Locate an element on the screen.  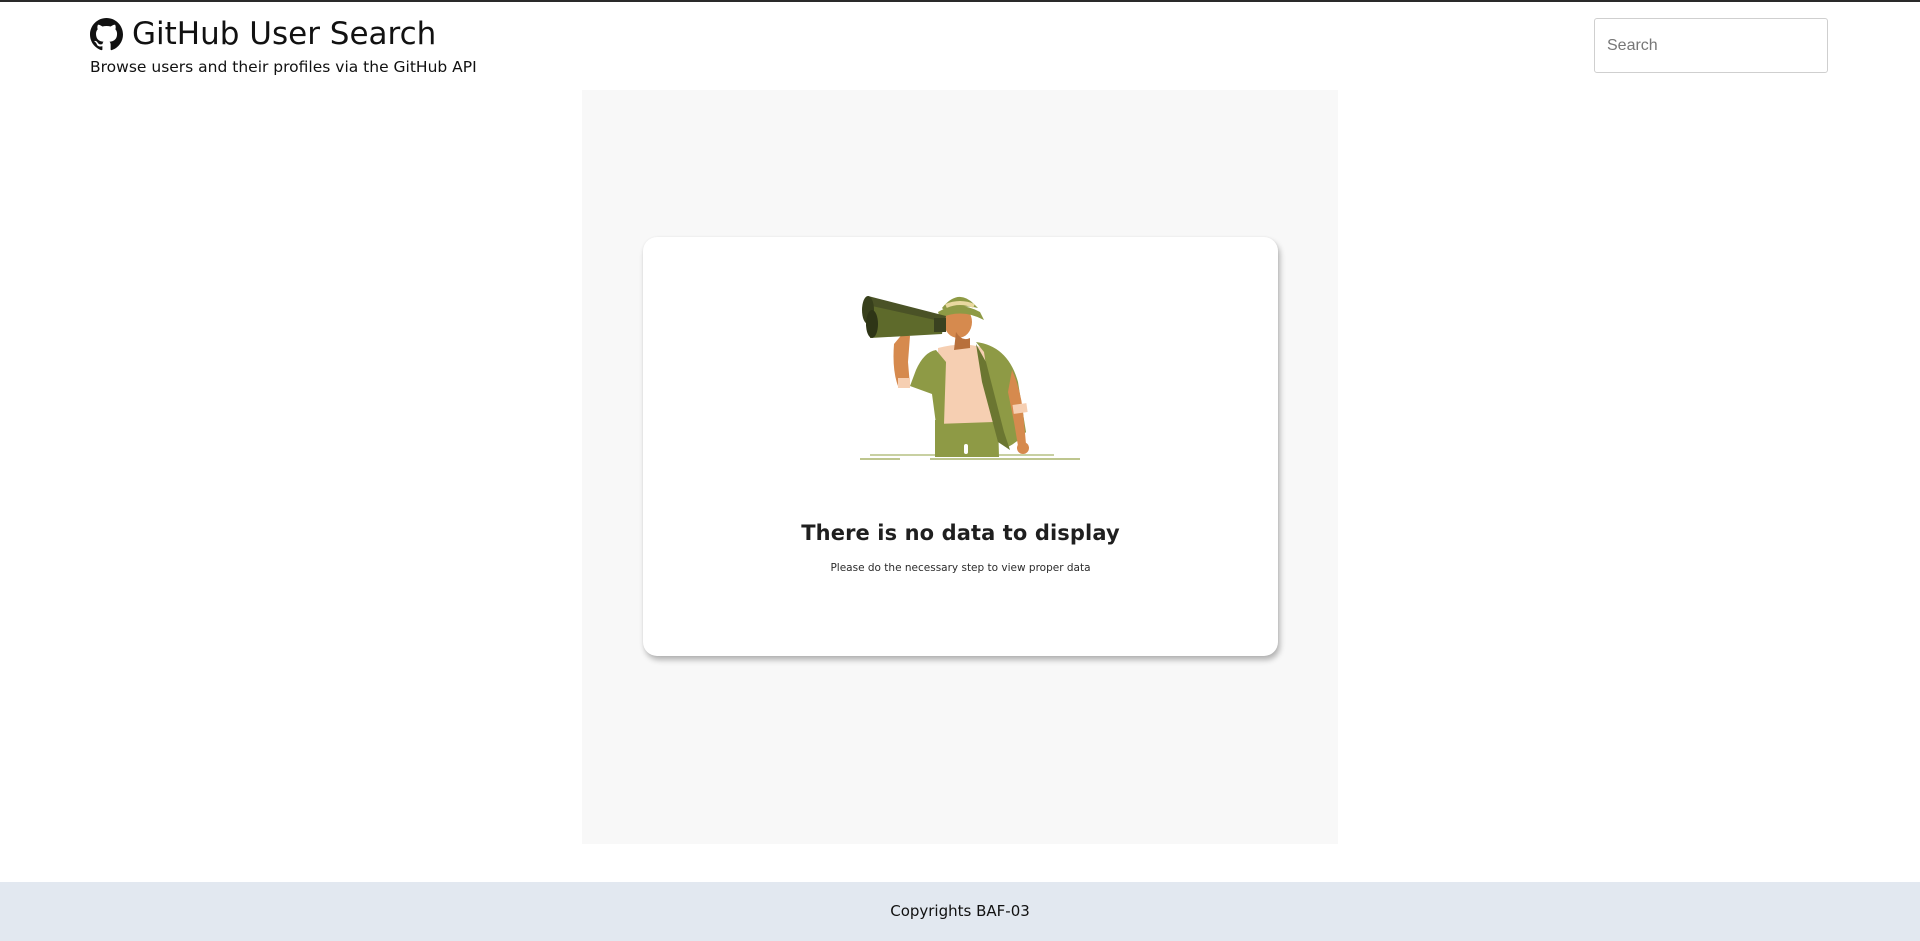
top-border is located at coordinates (960, 1).